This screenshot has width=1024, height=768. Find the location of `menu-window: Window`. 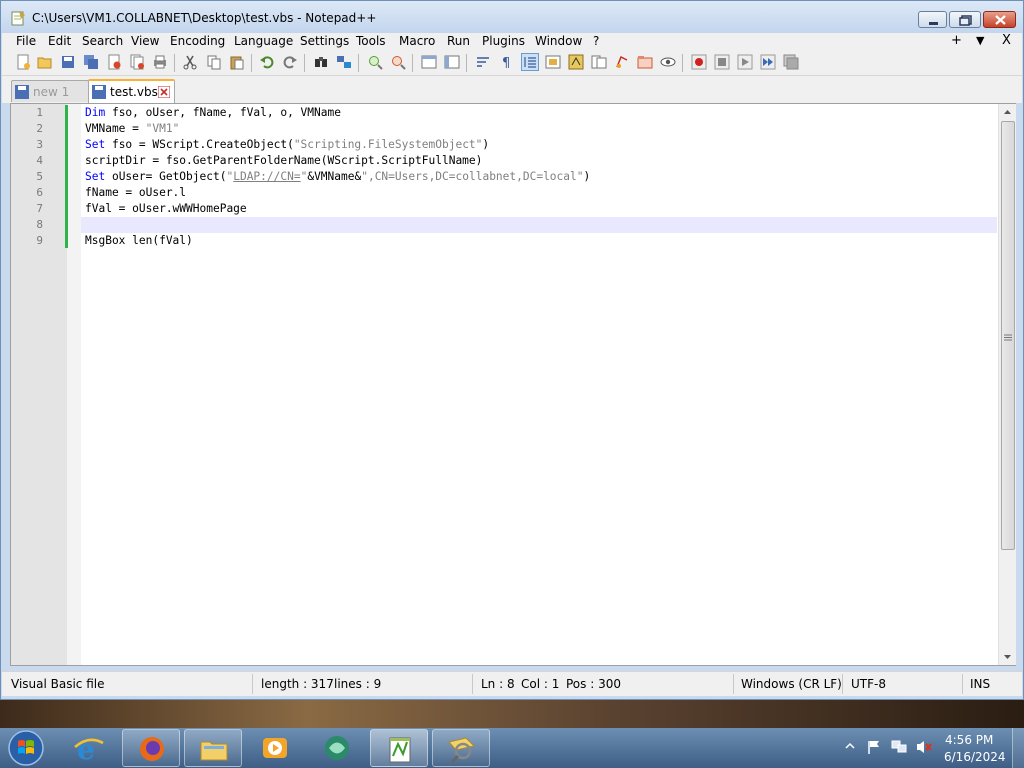

menu-window: Window is located at coordinates (558, 41).